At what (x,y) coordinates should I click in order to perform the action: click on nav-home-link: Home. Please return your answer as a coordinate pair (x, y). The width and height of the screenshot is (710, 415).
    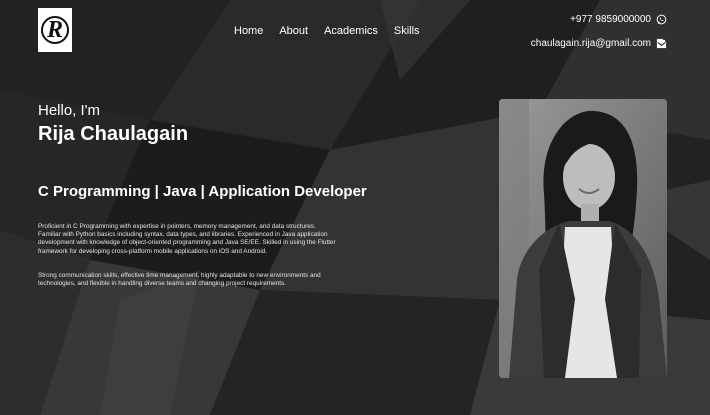
    Looking at the image, I should click on (248, 31).